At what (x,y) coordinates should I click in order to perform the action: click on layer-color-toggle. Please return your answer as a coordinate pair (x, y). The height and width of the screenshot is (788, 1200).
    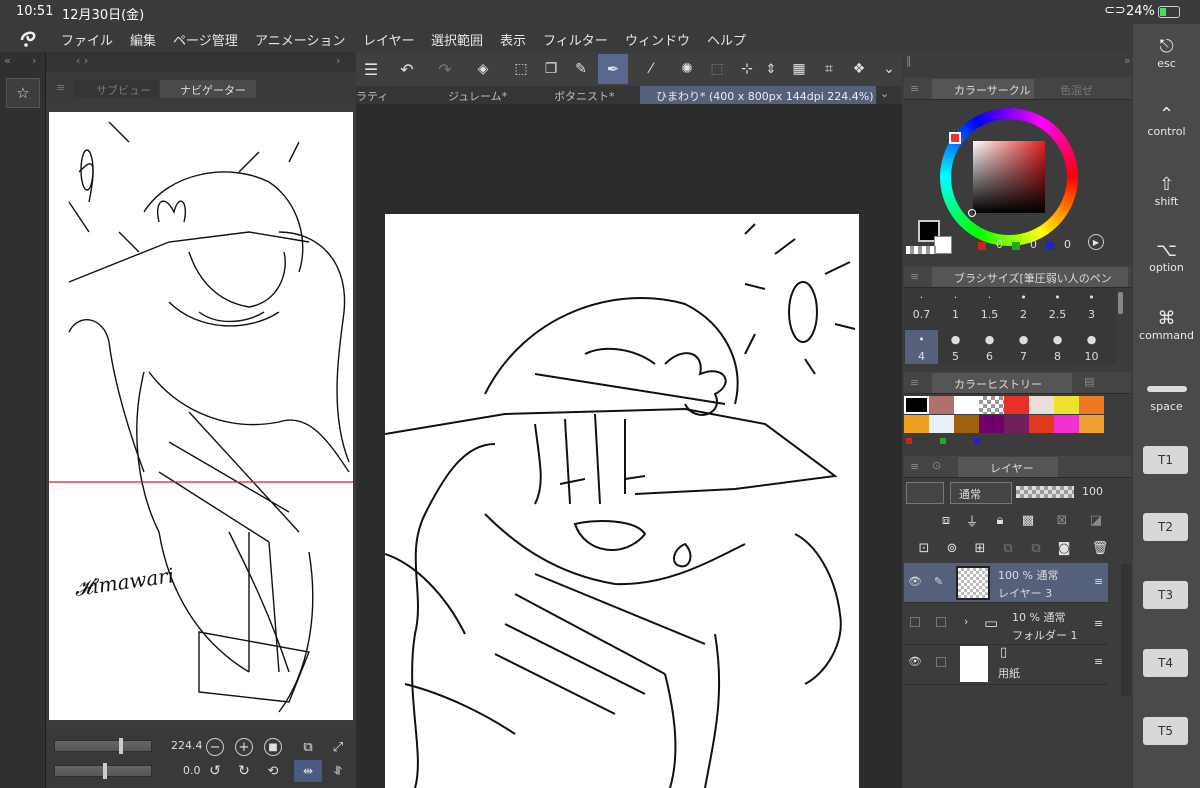
    Looking at the image, I should click on (925, 493).